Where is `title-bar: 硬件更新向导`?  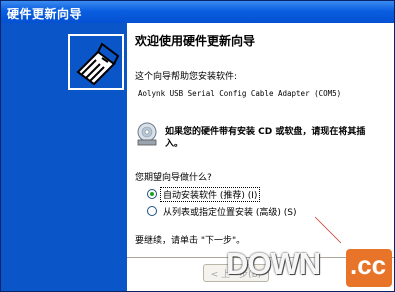
title-bar: 硬件更新向导 is located at coordinates (197, 12).